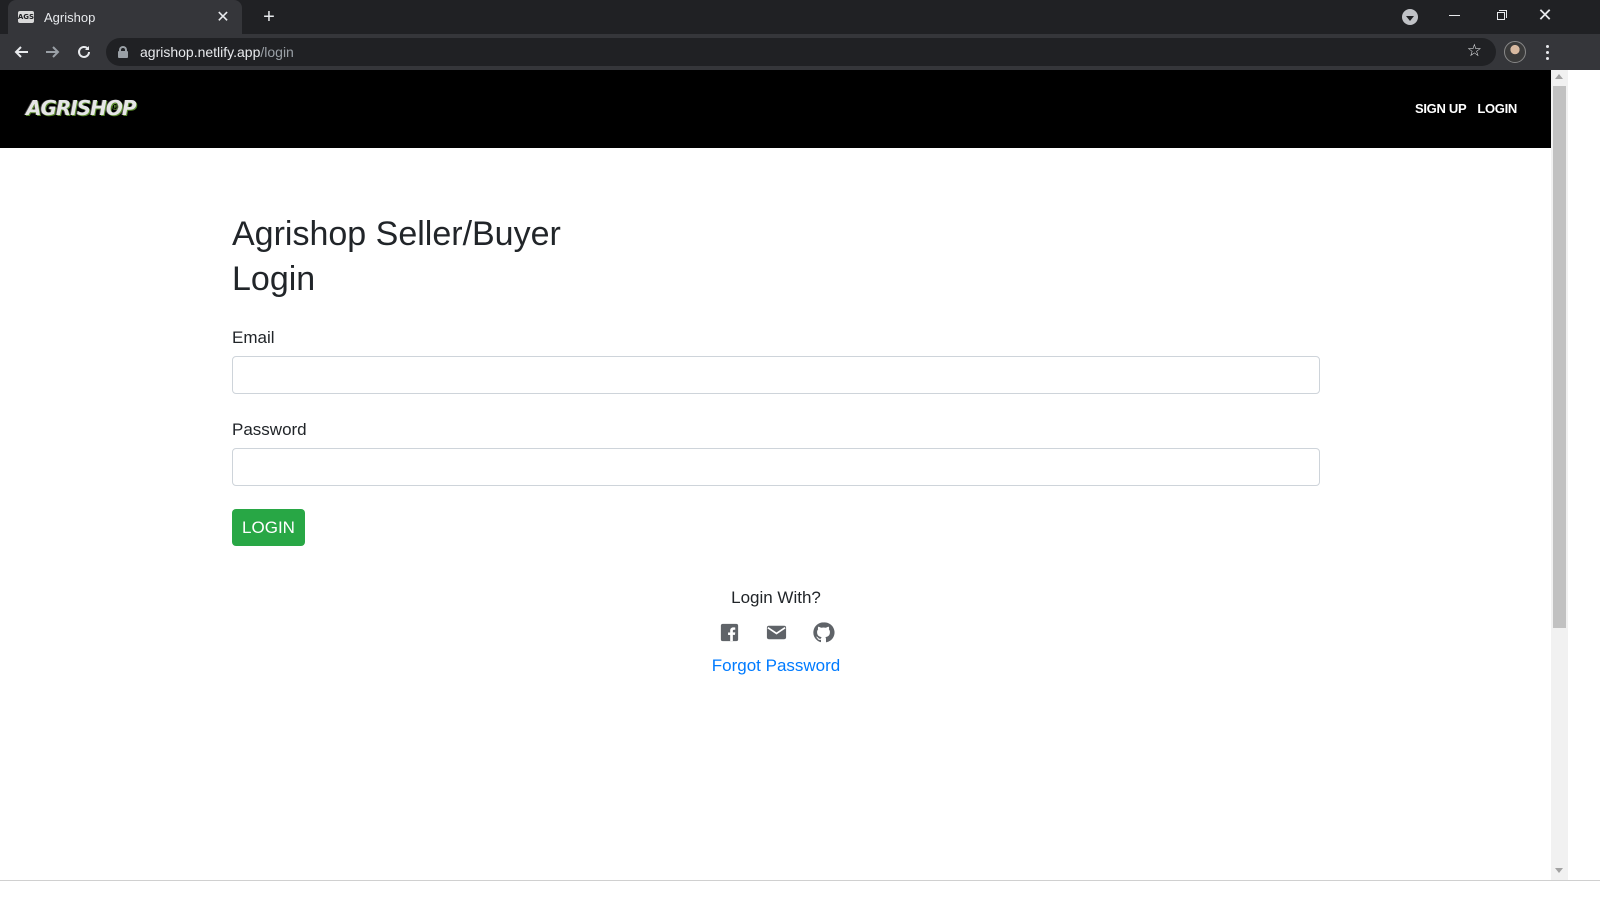  Describe the element at coordinates (200, 52) in the screenshot. I see `url-host: agrishop.netlify.app` at that location.